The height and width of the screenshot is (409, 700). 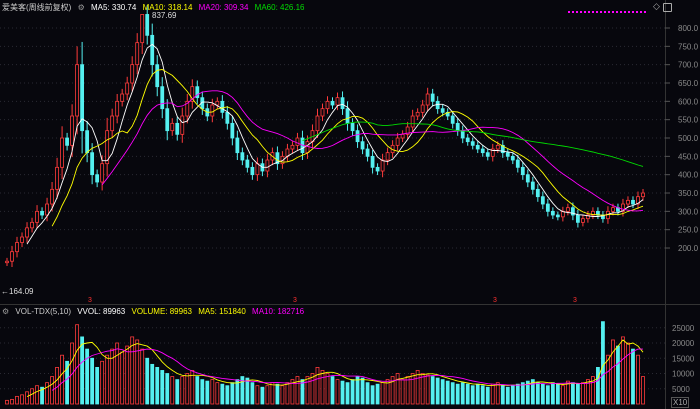 I want to click on volume-tick-label: 20000, so click(x=683, y=343).